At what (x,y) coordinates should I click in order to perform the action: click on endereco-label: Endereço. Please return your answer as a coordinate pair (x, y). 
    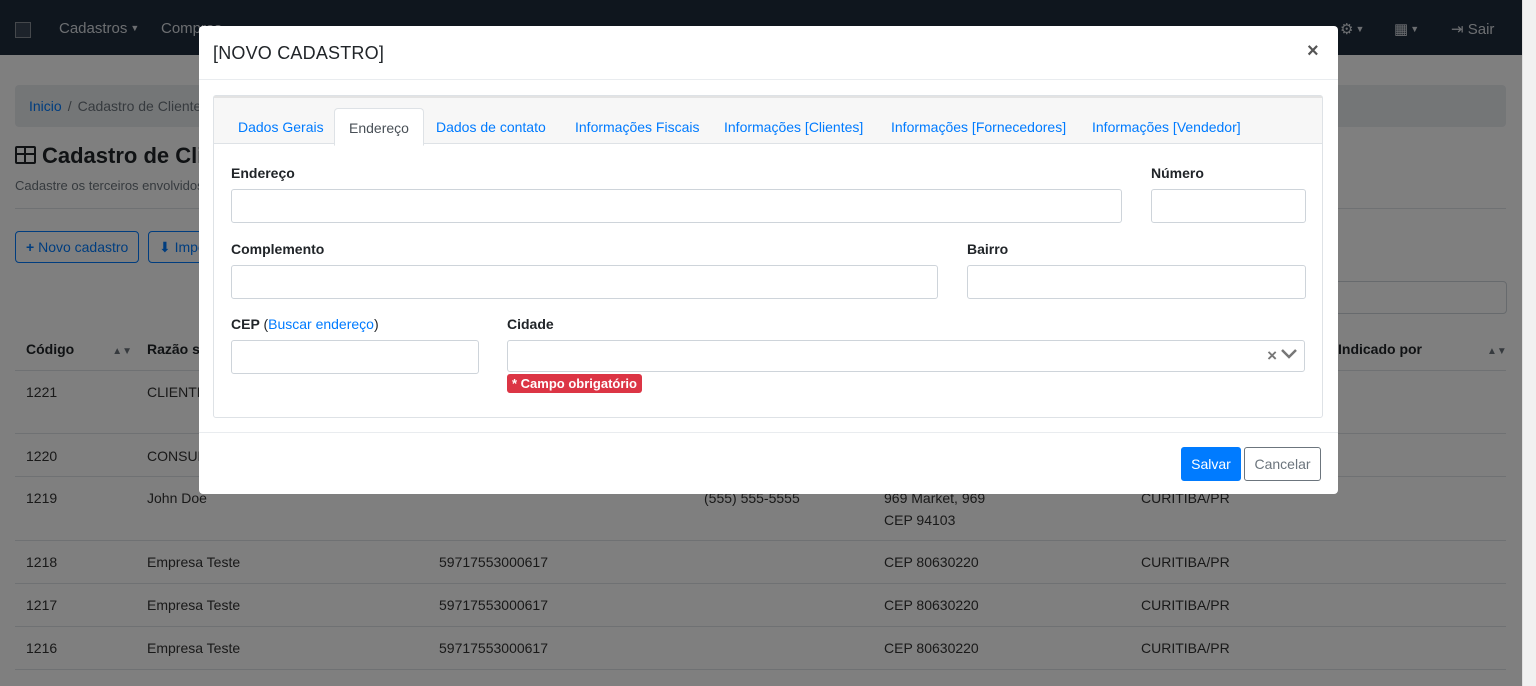
    Looking at the image, I should click on (263, 173).